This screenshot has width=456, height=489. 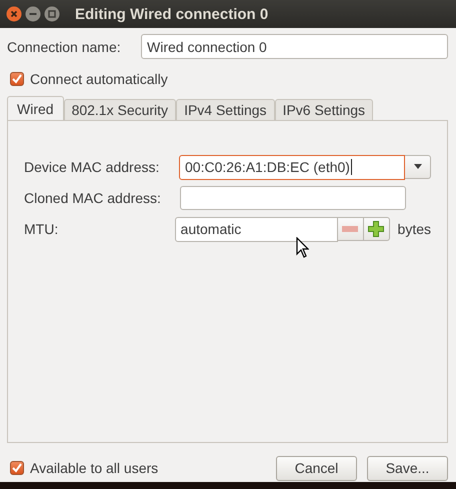 I want to click on field-label: Device MAC address:, so click(x=92, y=167).